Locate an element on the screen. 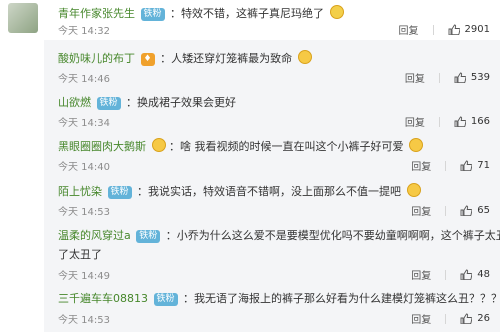 The width and height of the screenshot is (500, 332). like-count: 2901 is located at coordinates (477, 29).